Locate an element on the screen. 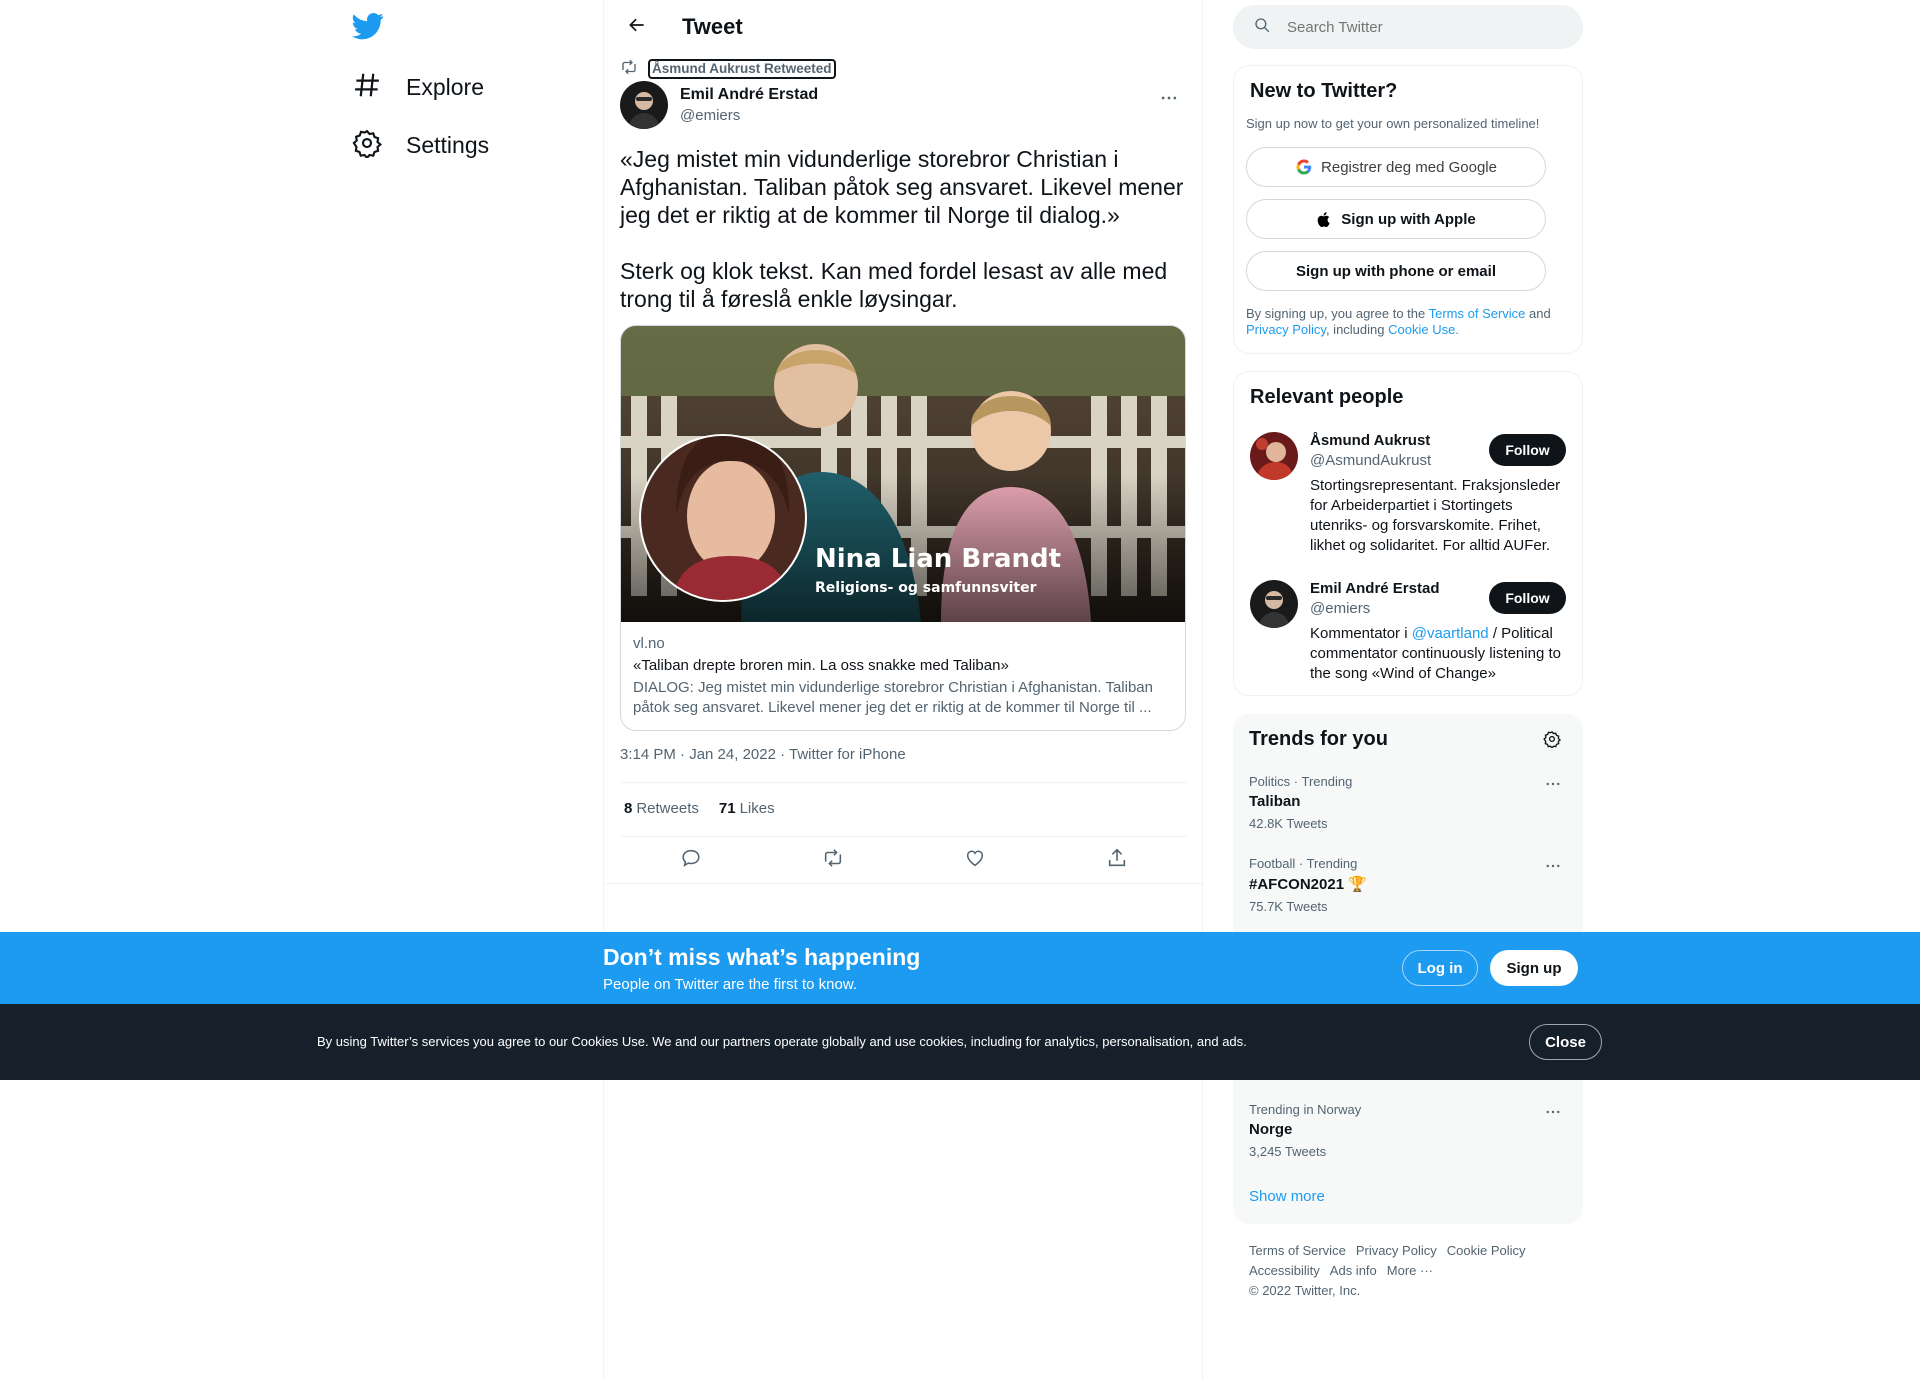 The width and height of the screenshot is (1920, 1381). like-button is located at coordinates (975, 860).